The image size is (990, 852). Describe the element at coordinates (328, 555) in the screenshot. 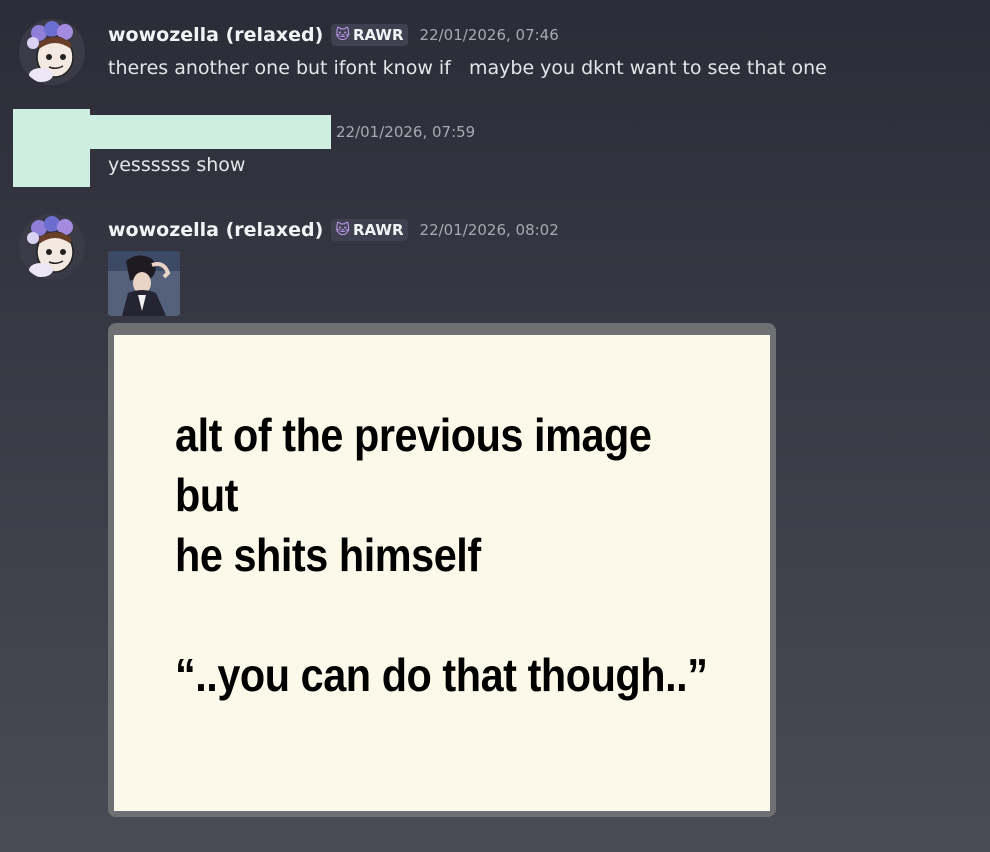

I see `caption-line: he shits himself` at that location.